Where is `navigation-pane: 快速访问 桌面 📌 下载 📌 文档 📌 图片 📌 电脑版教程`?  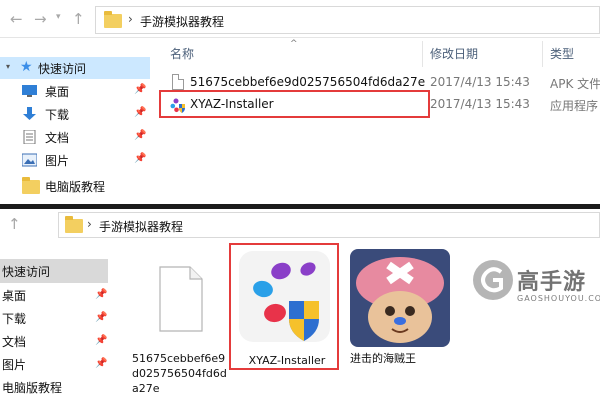
navigation-pane: 快速访问 桌面 📌 下载 📌 文档 📌 图片 📌 电脑版教程 is located at coordinates (57, 321).